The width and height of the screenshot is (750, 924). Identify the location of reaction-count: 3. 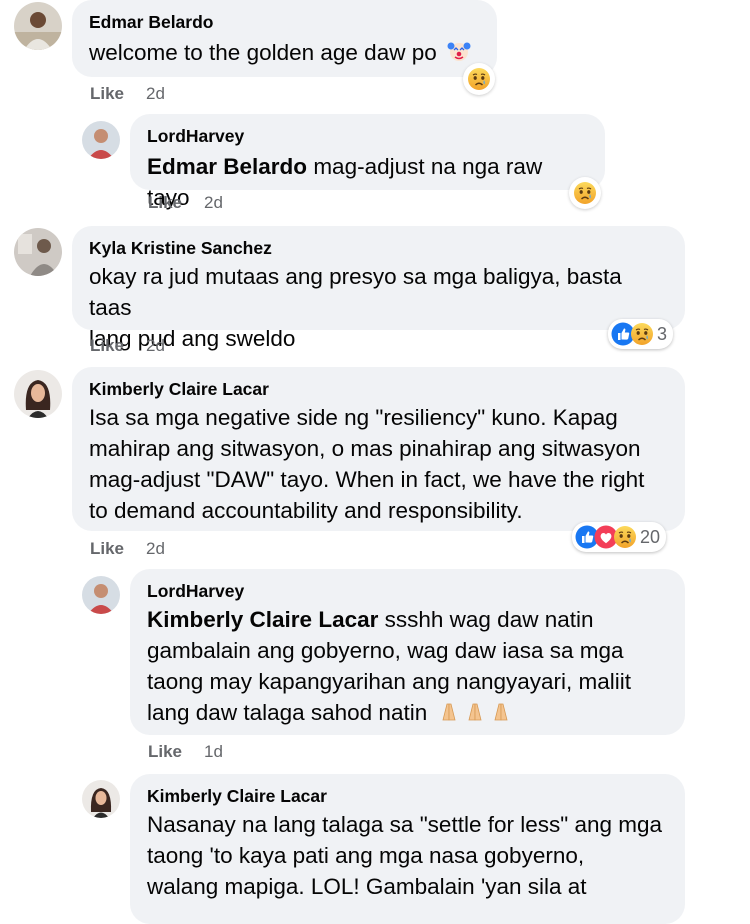
(662, 333).